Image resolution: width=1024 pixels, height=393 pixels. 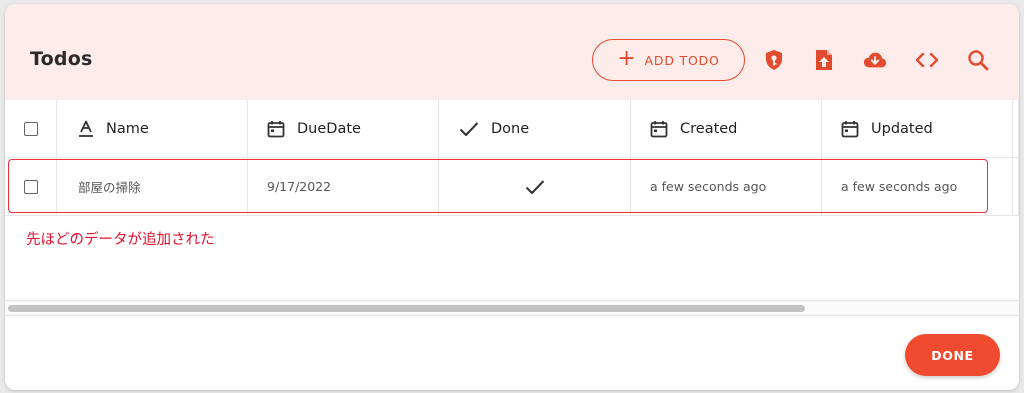 I want to click on file-upload-icon, so click(x=824, y=60).